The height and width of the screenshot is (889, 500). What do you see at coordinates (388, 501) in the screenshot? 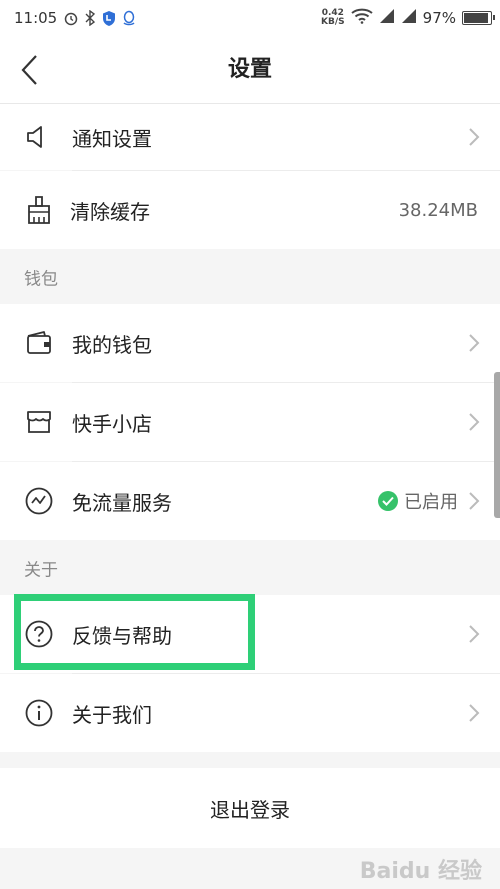
I see `check-icon` at bounding box center [388, 501].